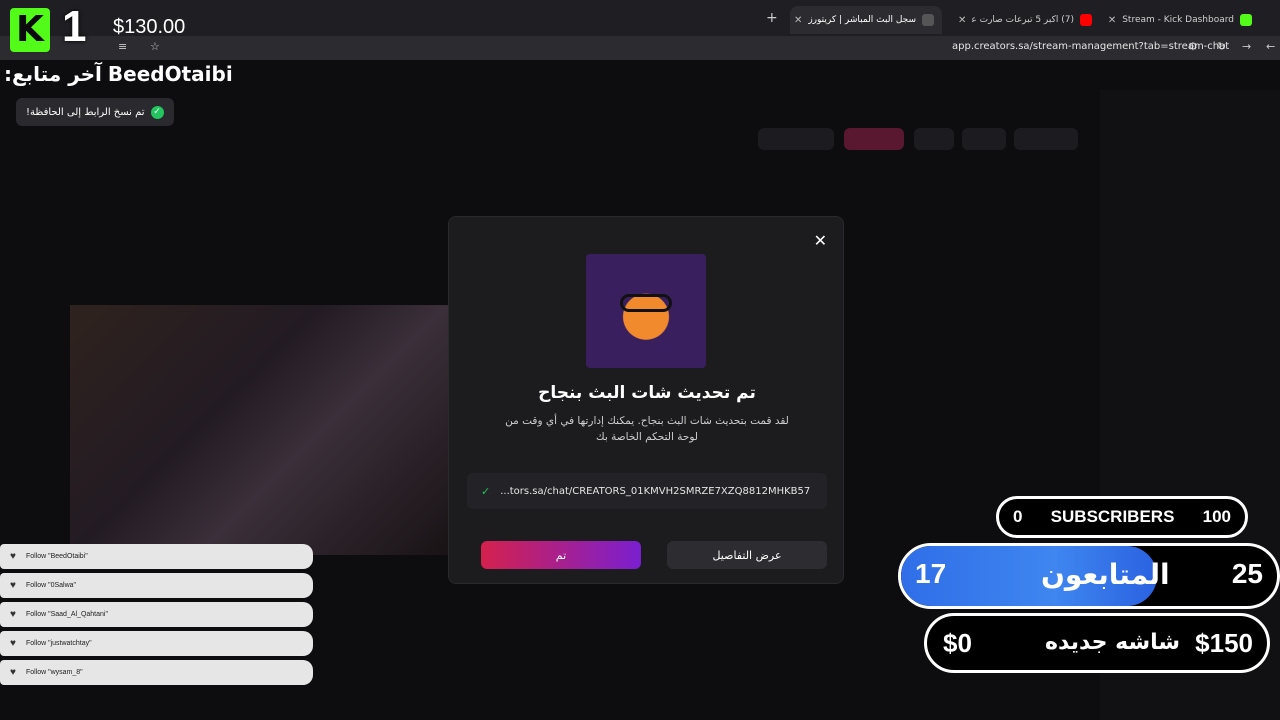  What do you see at coordinates (647, 393) in the screenshot?
I see `modal-title: تم تحديث شات البث بنجاح` at bounding box center [647, 393].